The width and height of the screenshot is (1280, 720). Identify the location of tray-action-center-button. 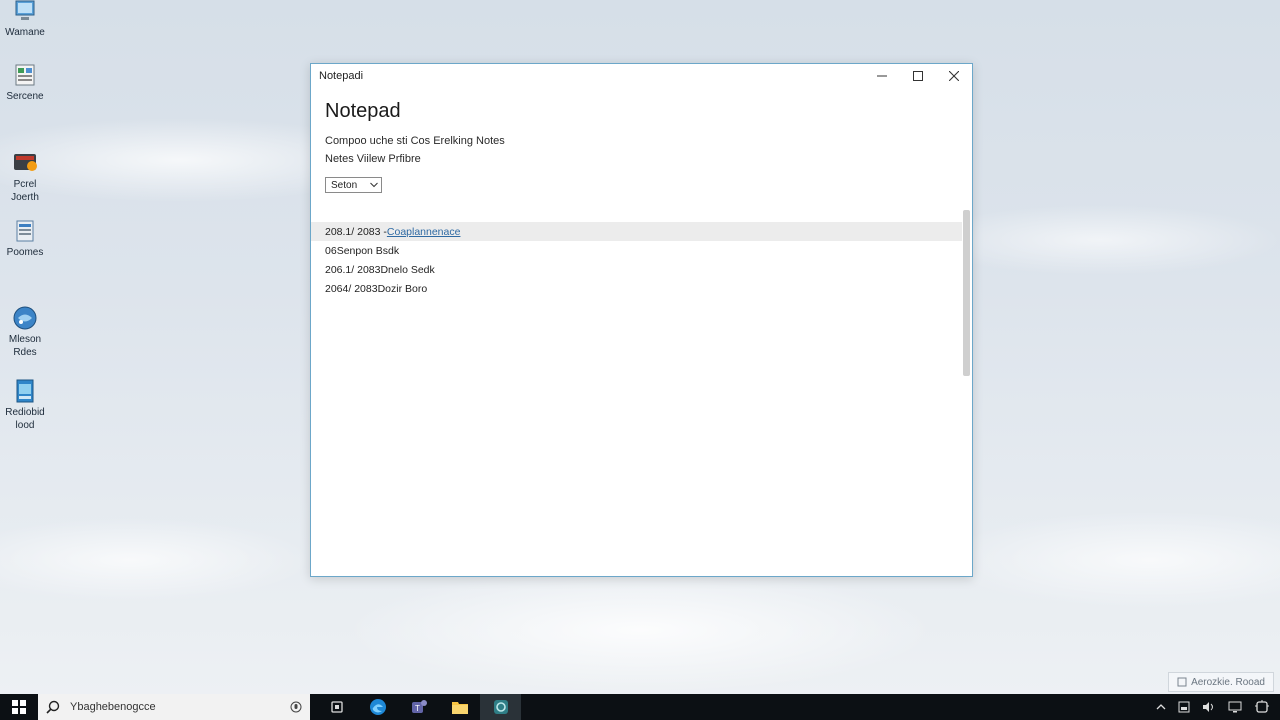
(1262, 707).